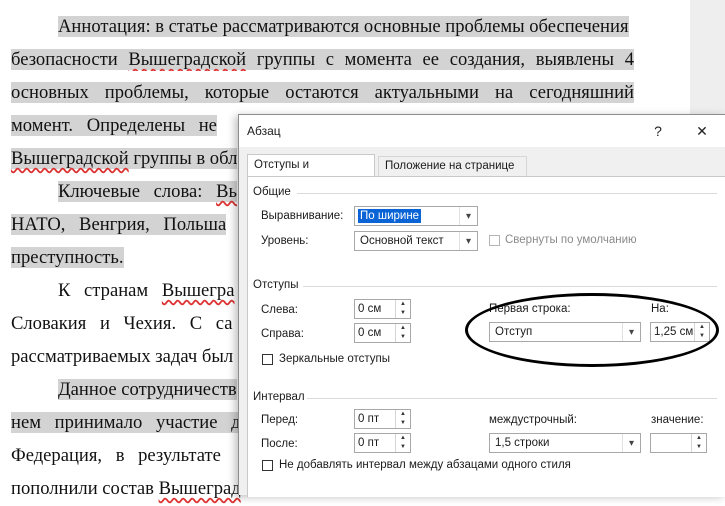  I want to click on alignment-value: По ширине, so click(390, 216).